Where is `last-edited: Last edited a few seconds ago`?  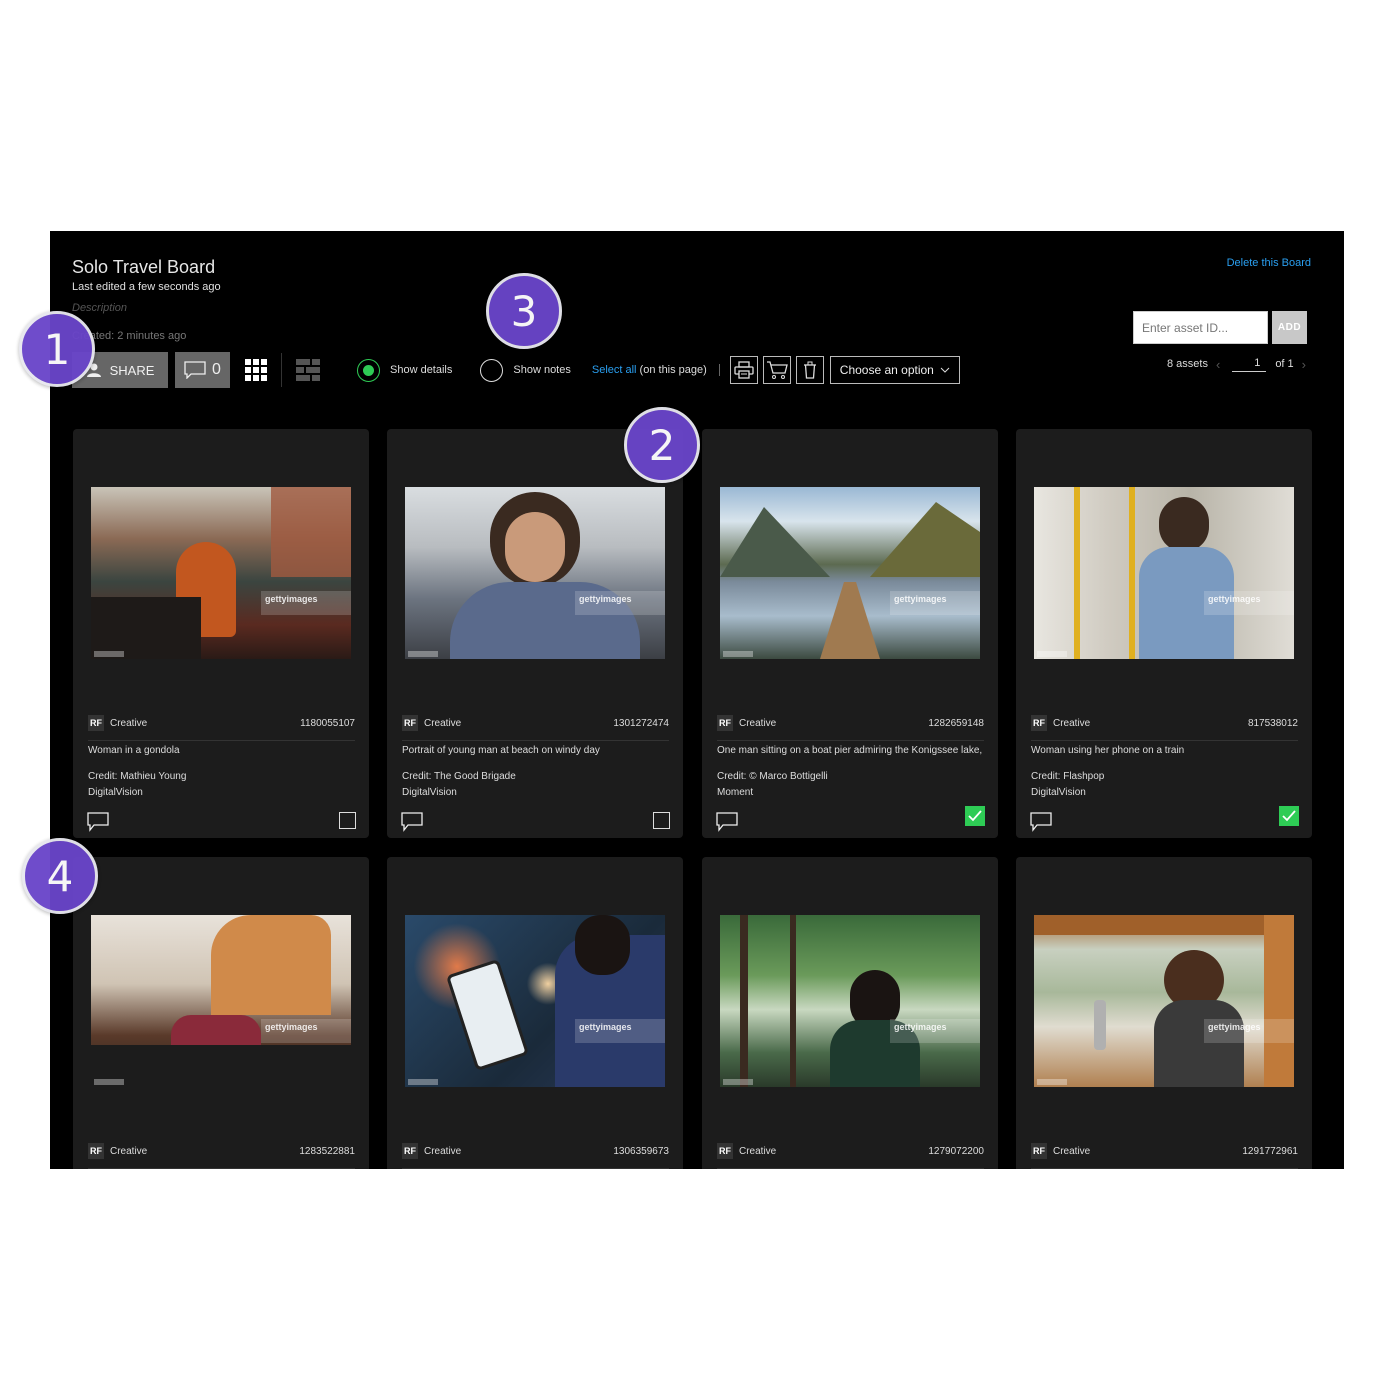
last-edited: Last edited a few seconds ago is located at coordinates (146, 287).